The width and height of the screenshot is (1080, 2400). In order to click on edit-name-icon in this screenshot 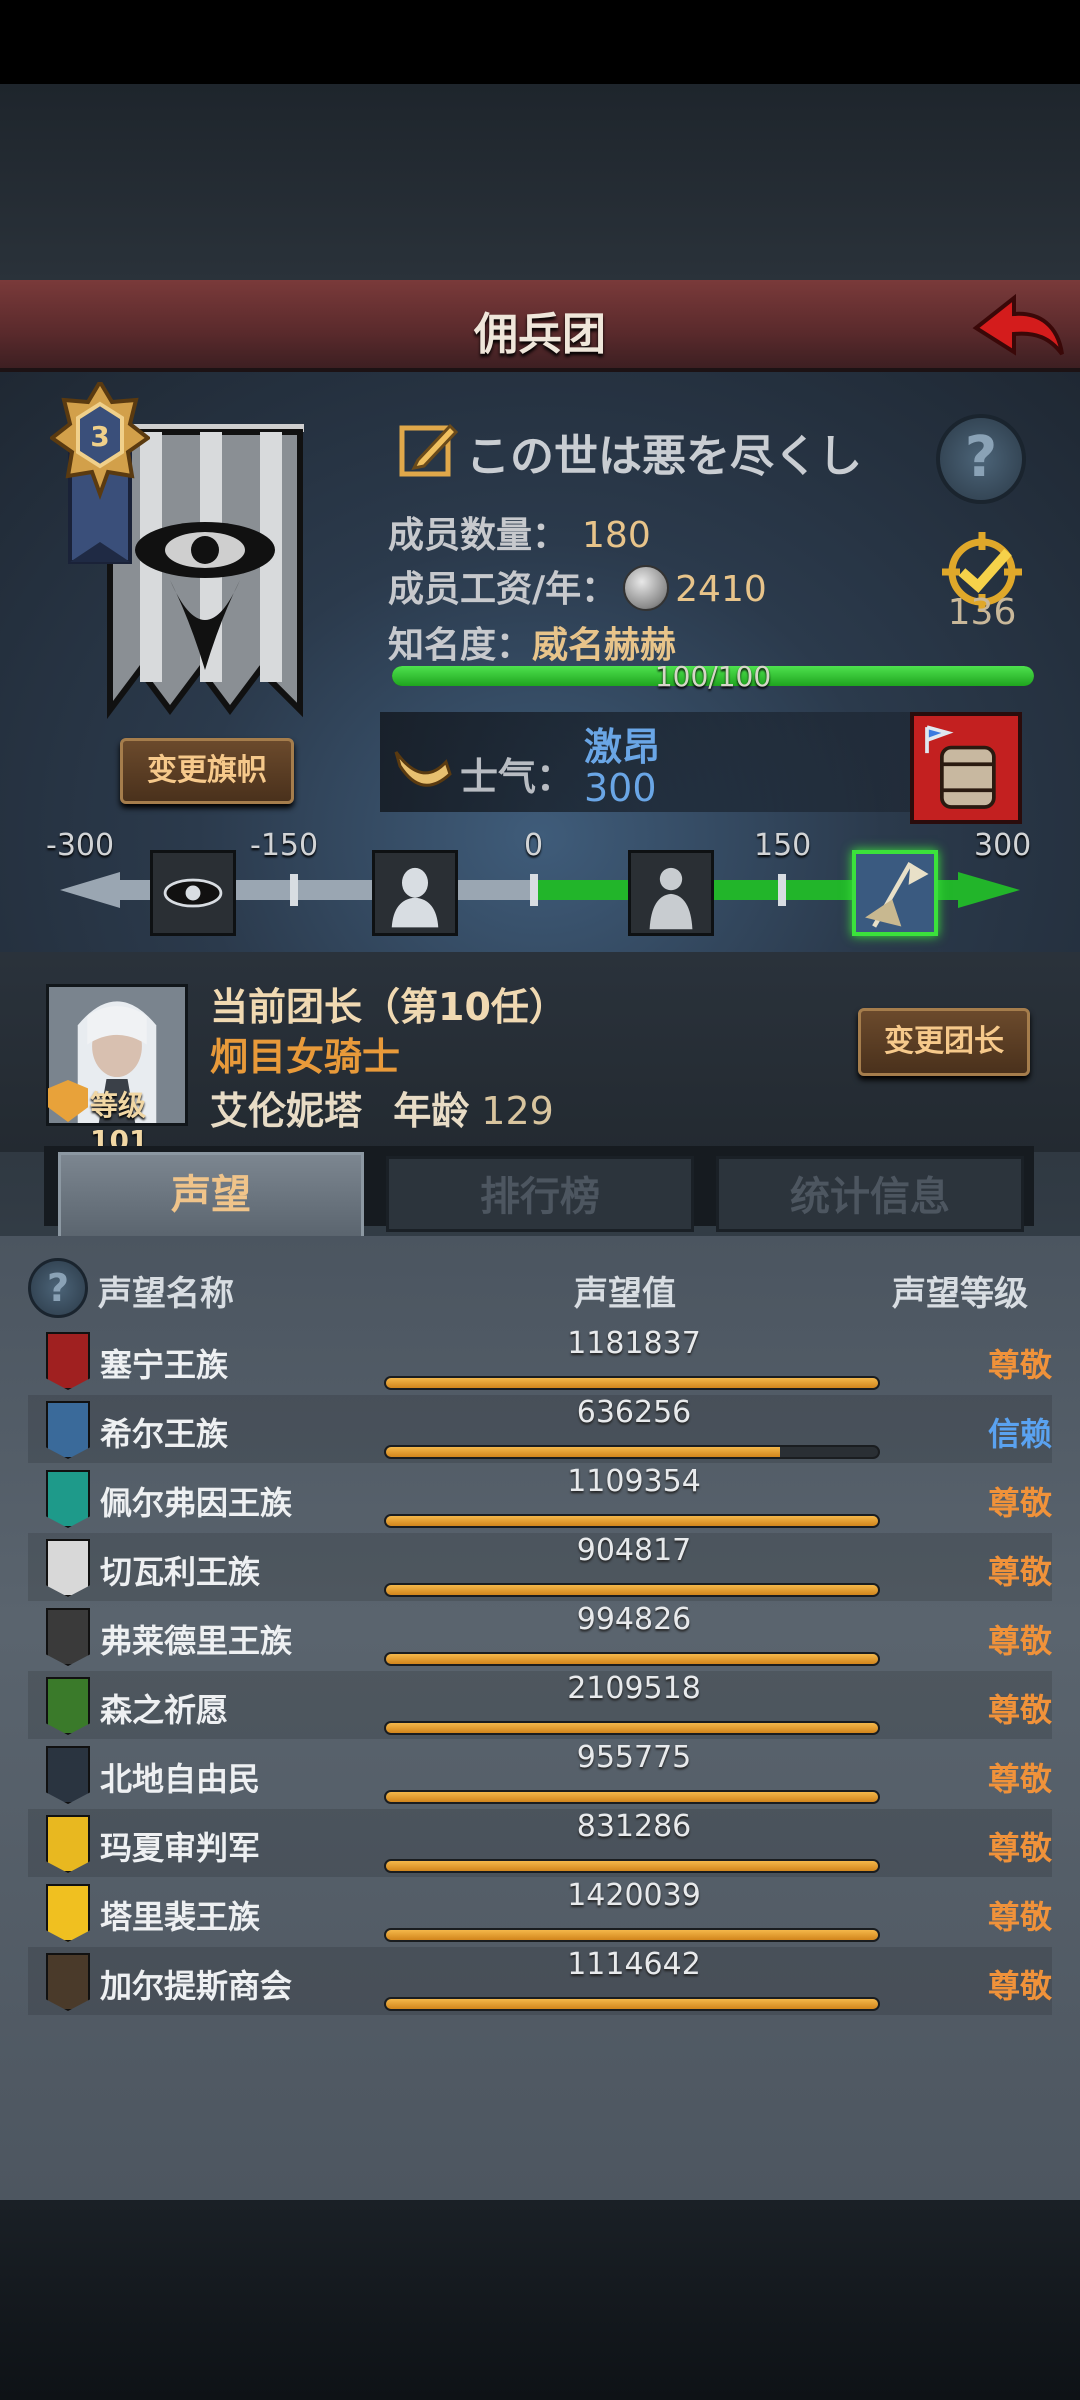, I will do `click(429, 450)`.